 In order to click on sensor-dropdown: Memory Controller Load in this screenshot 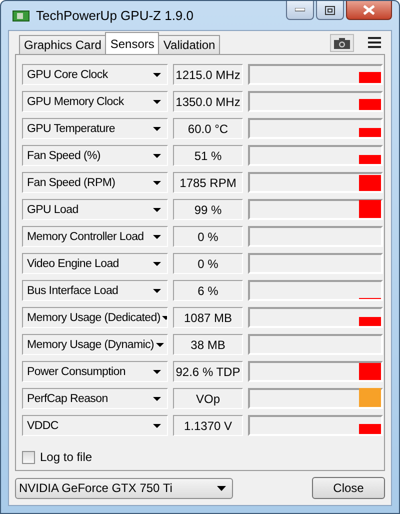, I will do `click(95, 236)`.